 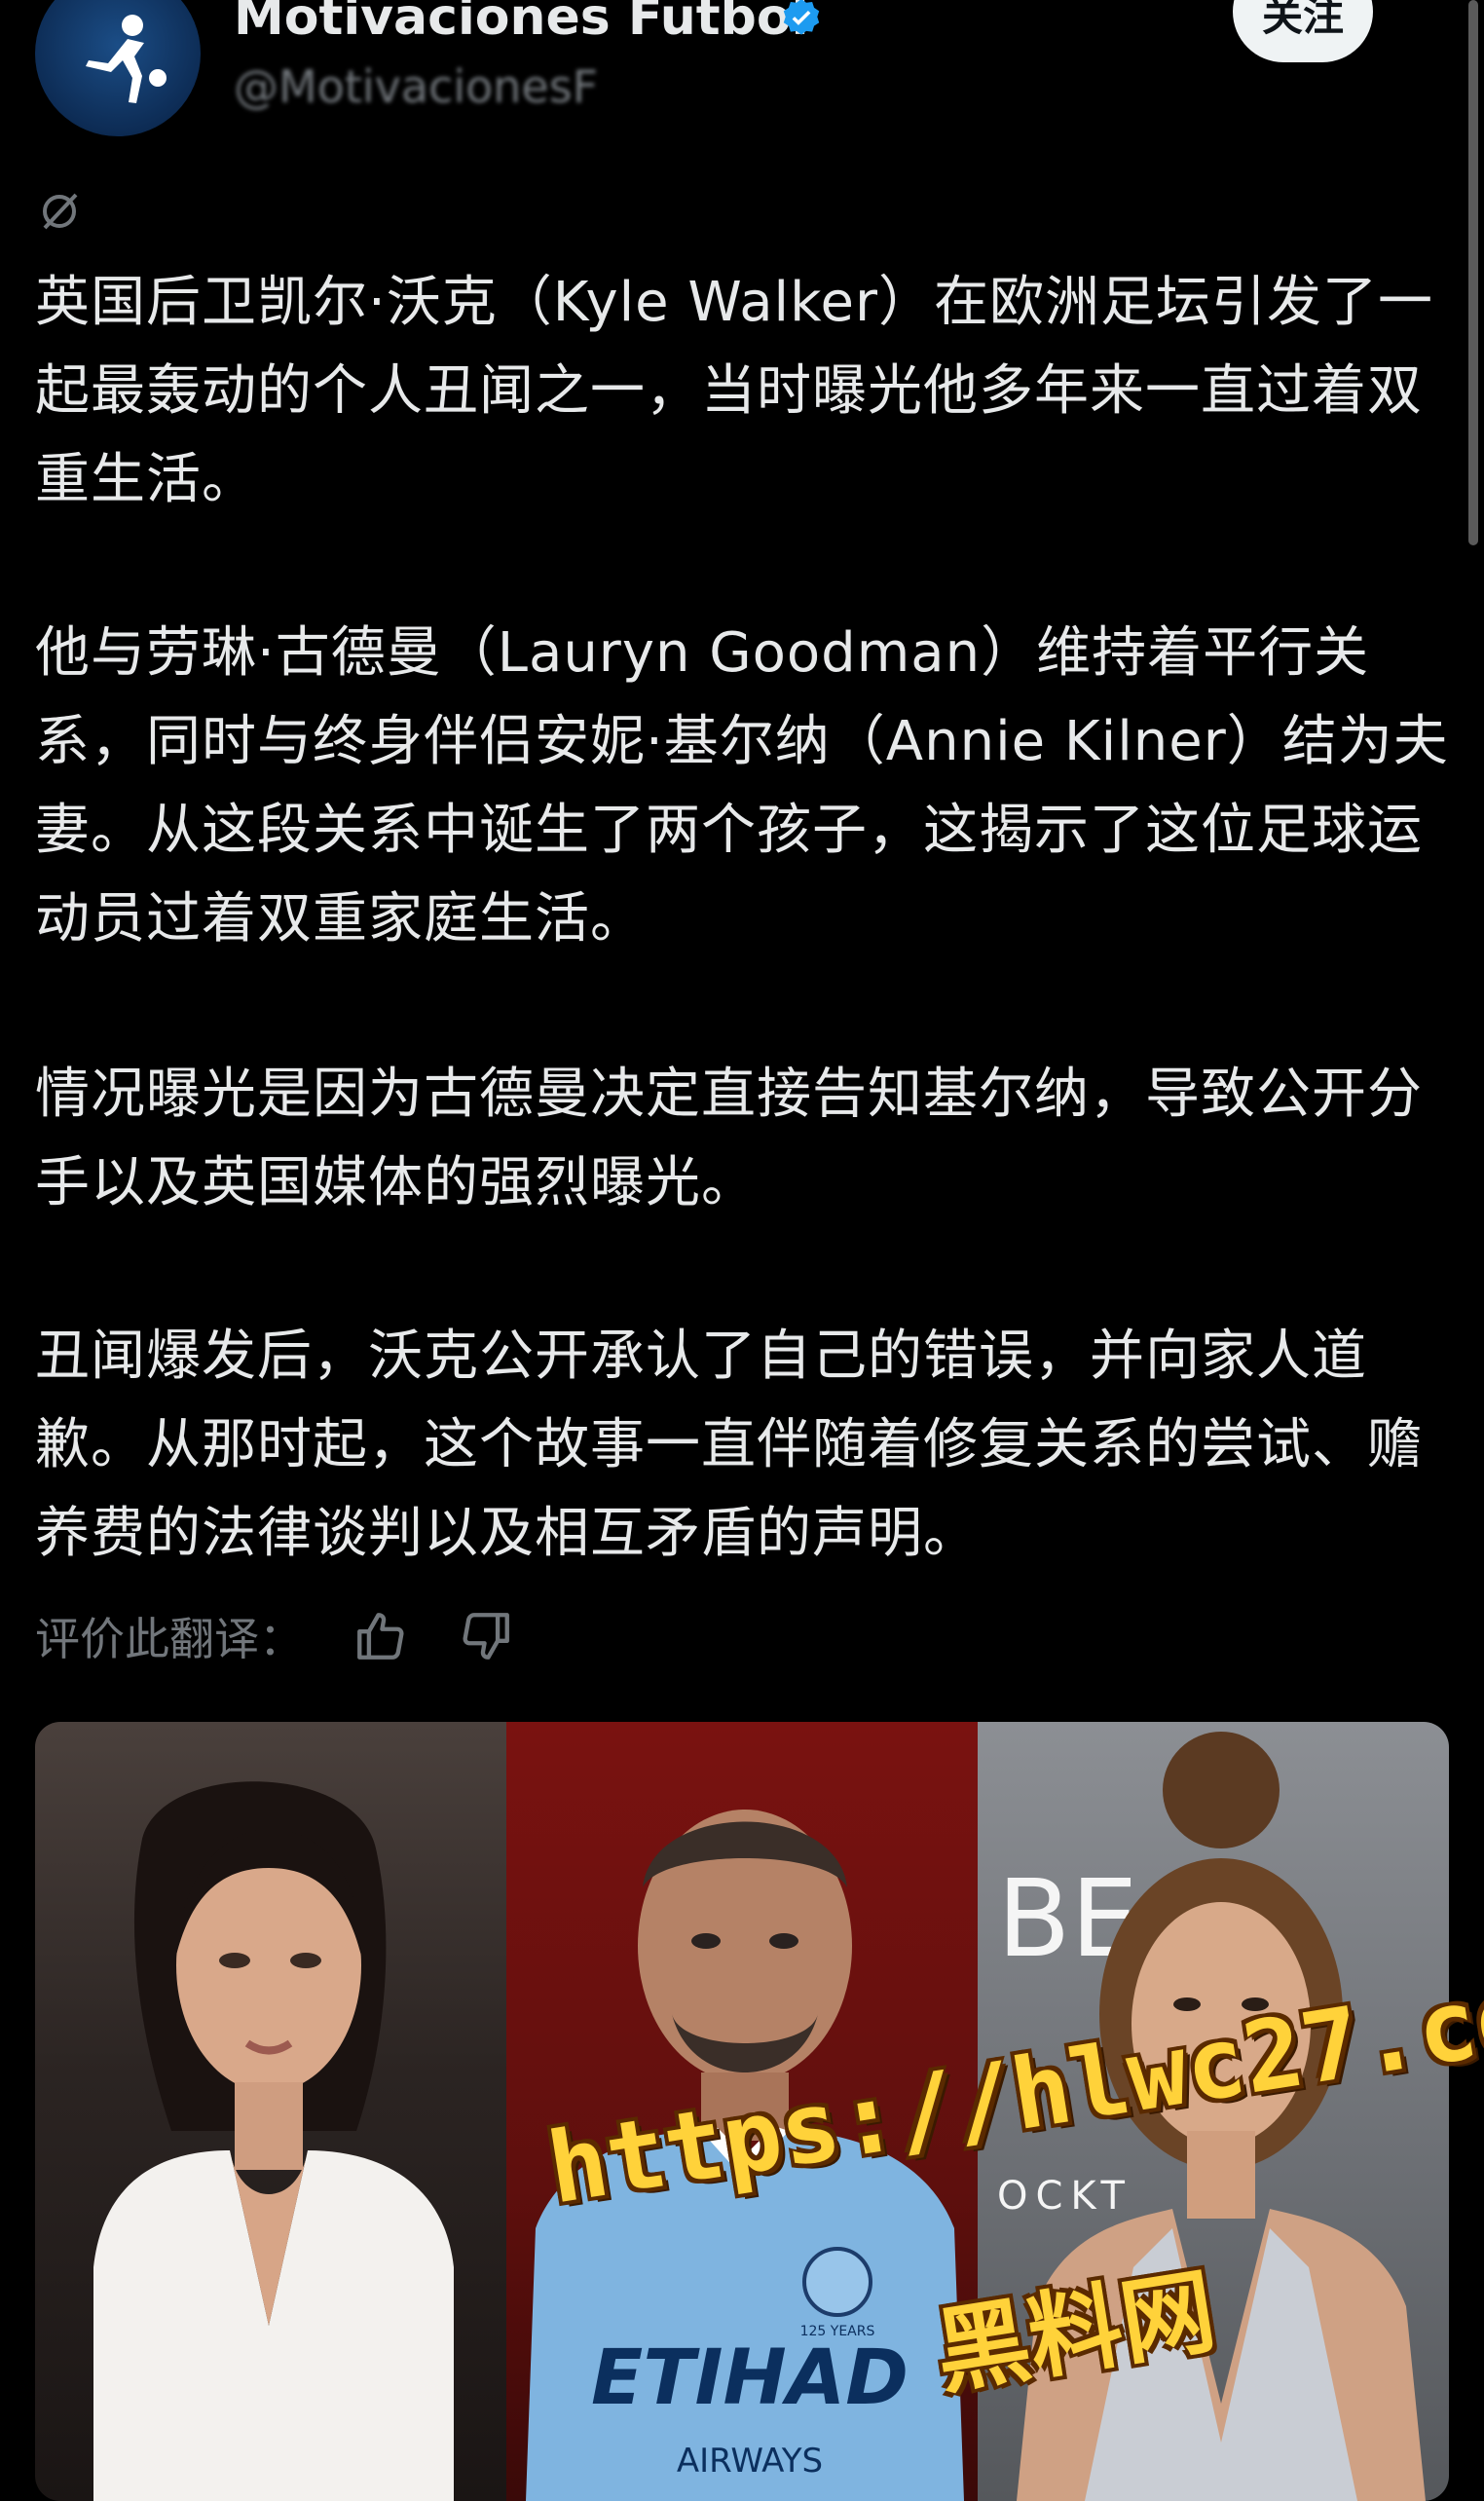 What do you see at coordinates (380, 1636) in the screenshot?
I see `thumbs-up-icon` at bounding box center [380, 1636].